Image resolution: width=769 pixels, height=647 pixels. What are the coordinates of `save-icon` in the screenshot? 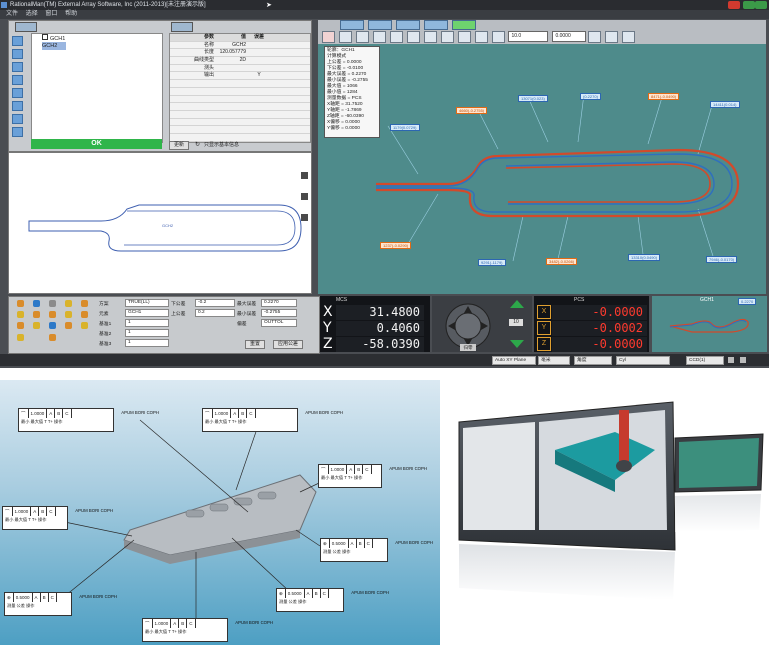 It's located at (612, 37).